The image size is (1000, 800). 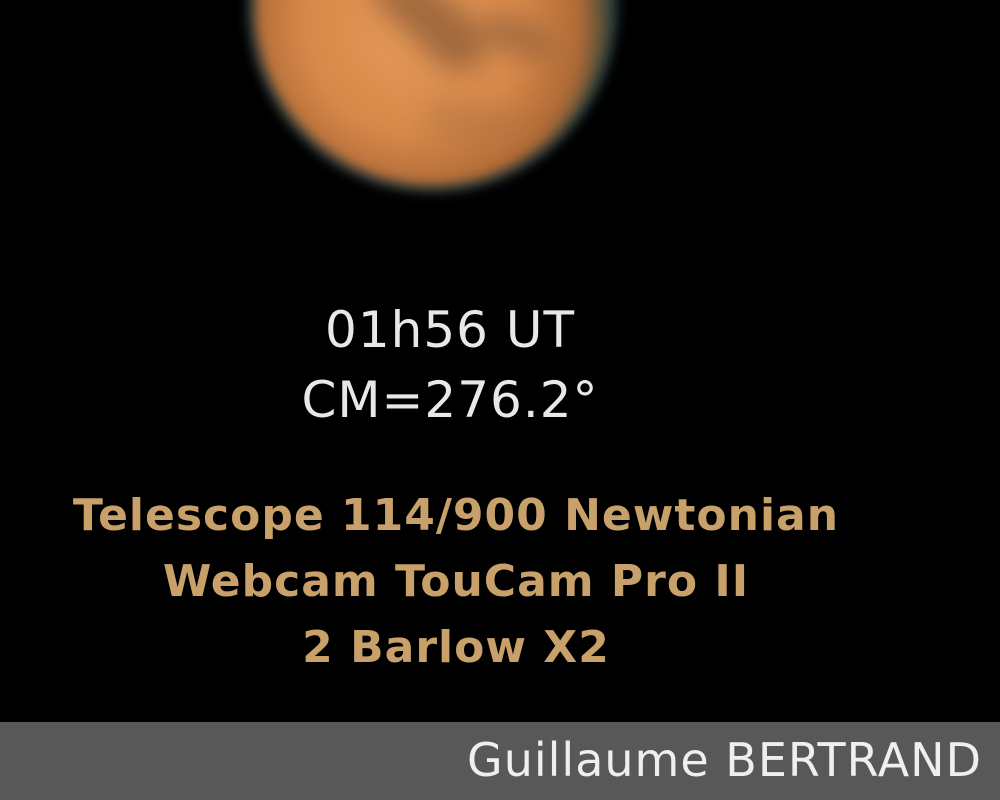 I want to click on mars-planet-image, so click(x=432, y=102).